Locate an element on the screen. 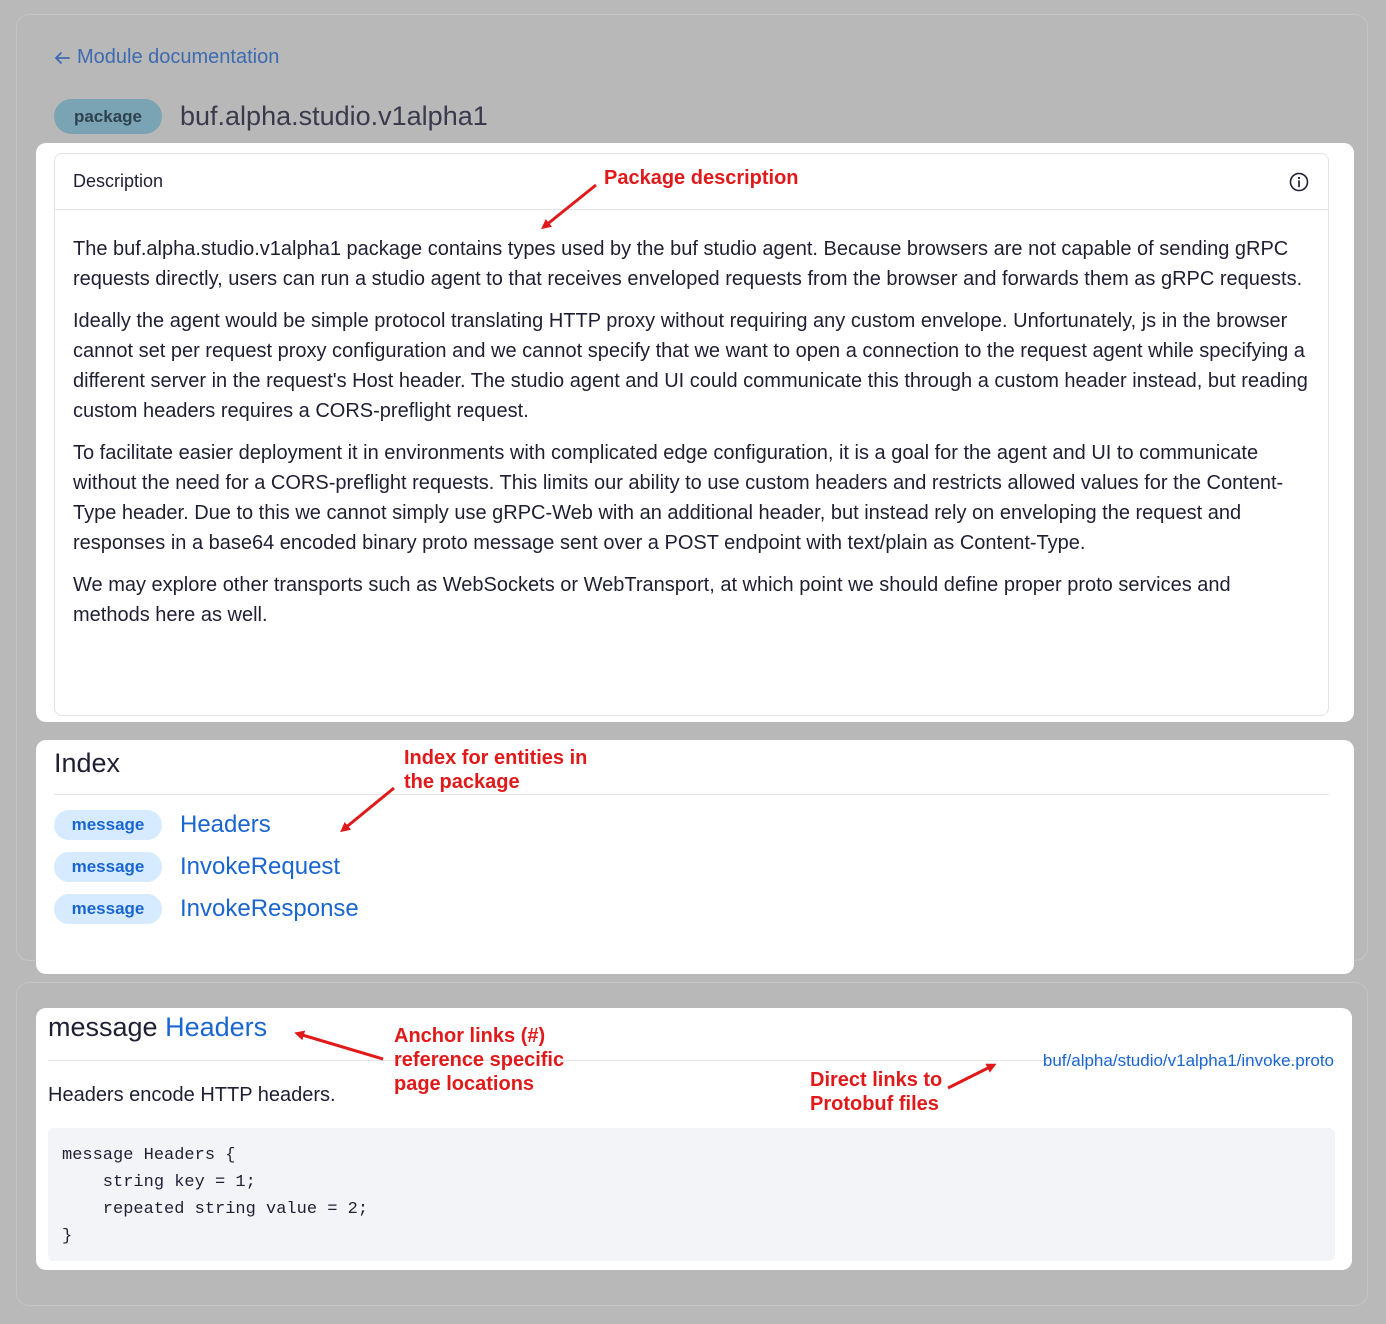 The width and height of the screenshot is (1386, 1324). message-kind: message is located at coordinates (103, 1027).